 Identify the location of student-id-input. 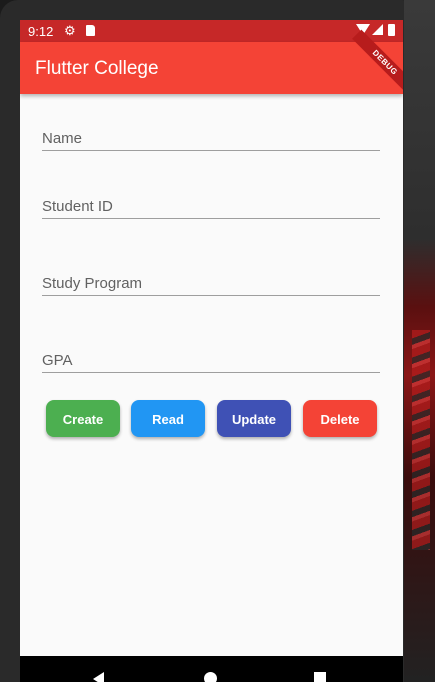
(211, 206).